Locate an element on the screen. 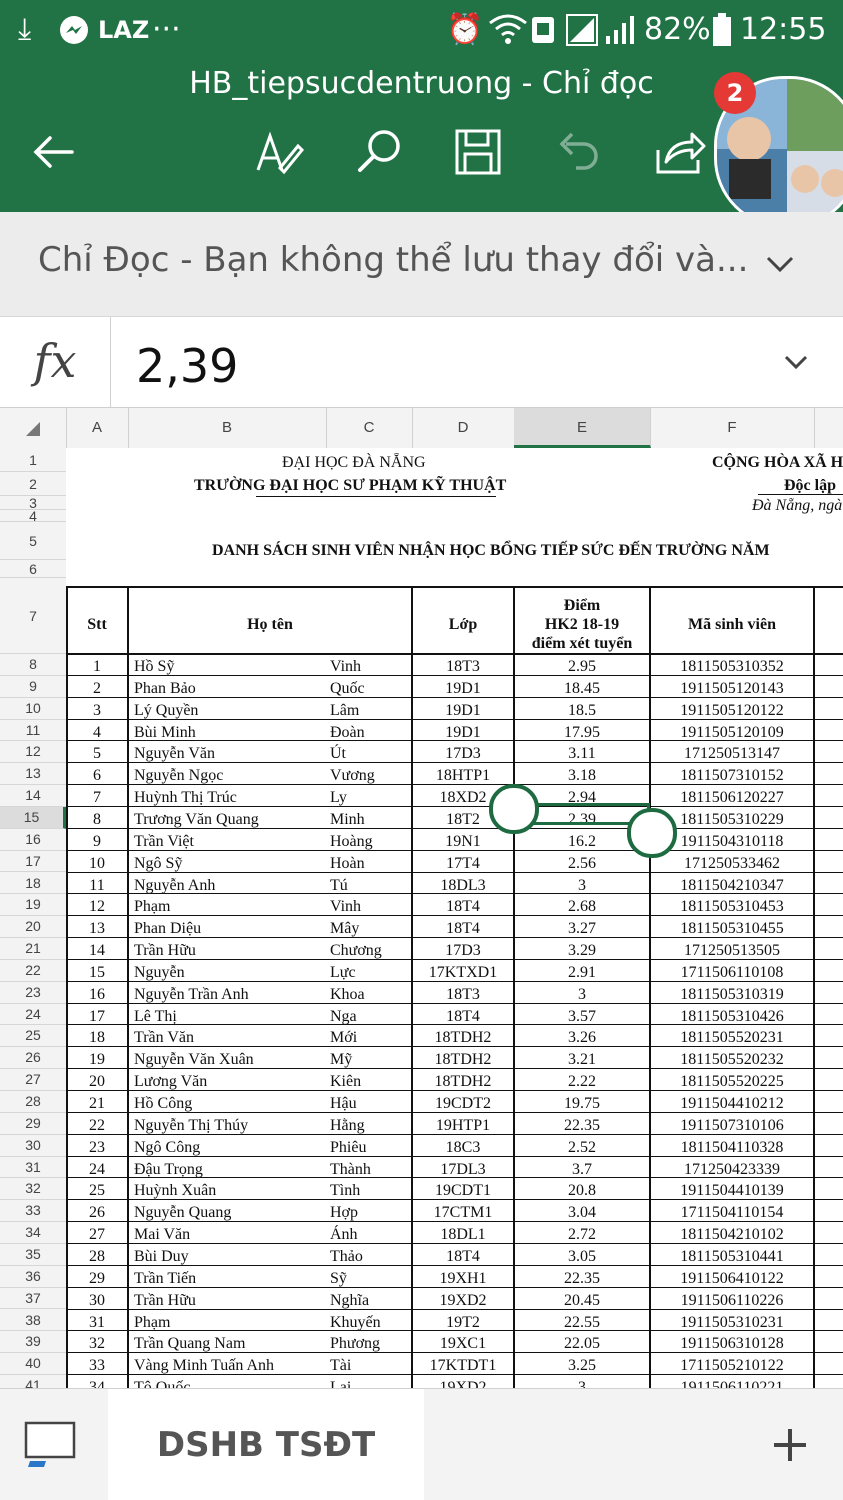 Image resolution: width=843 pixels, height=1500 pixels. cell-id: 1911504410212 is located at coordinates (732, 1102).